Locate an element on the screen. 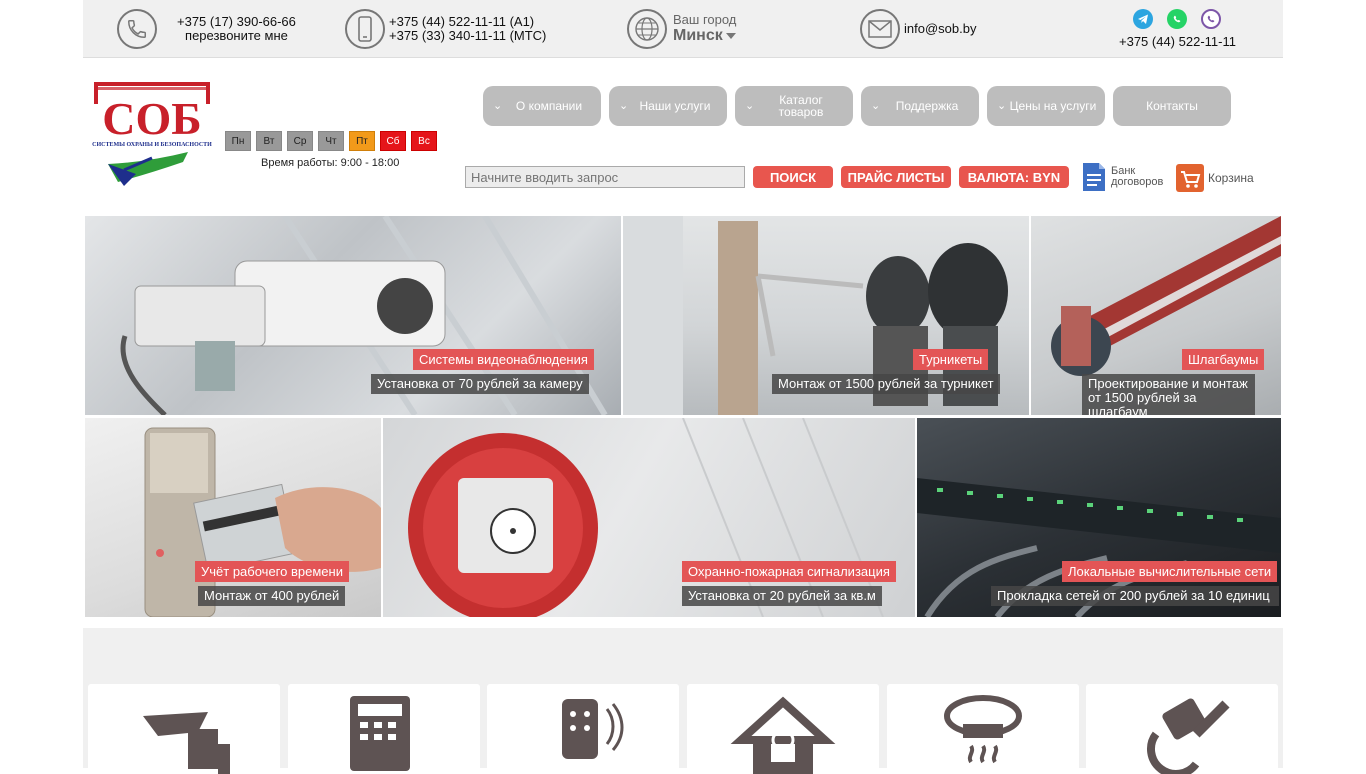 This screenshot has height=774, width=1366. house-lock-icon is located at coordinates (783, 735).